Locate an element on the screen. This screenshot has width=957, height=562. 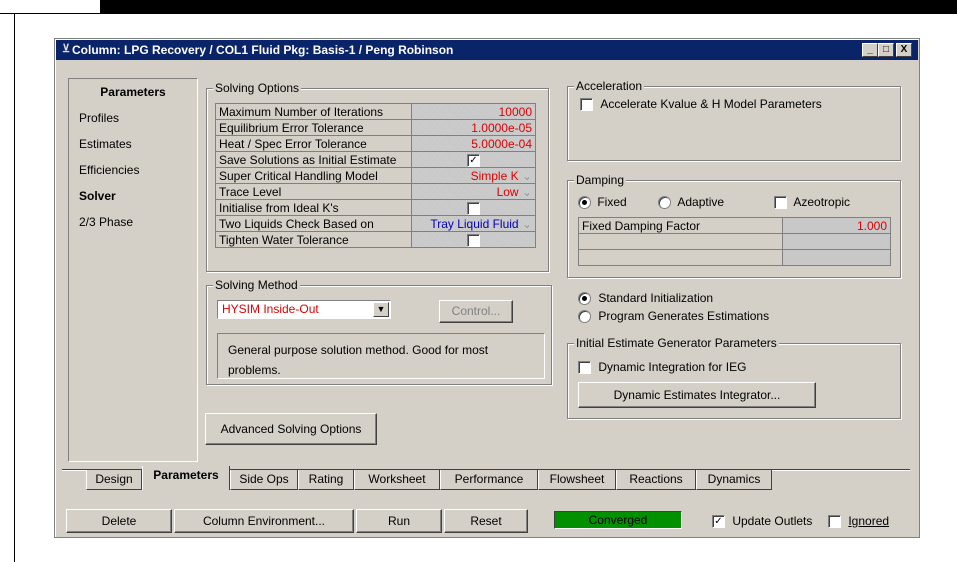
program-generates-option: Program Generates Estimations is located at coordinates (674, 316).